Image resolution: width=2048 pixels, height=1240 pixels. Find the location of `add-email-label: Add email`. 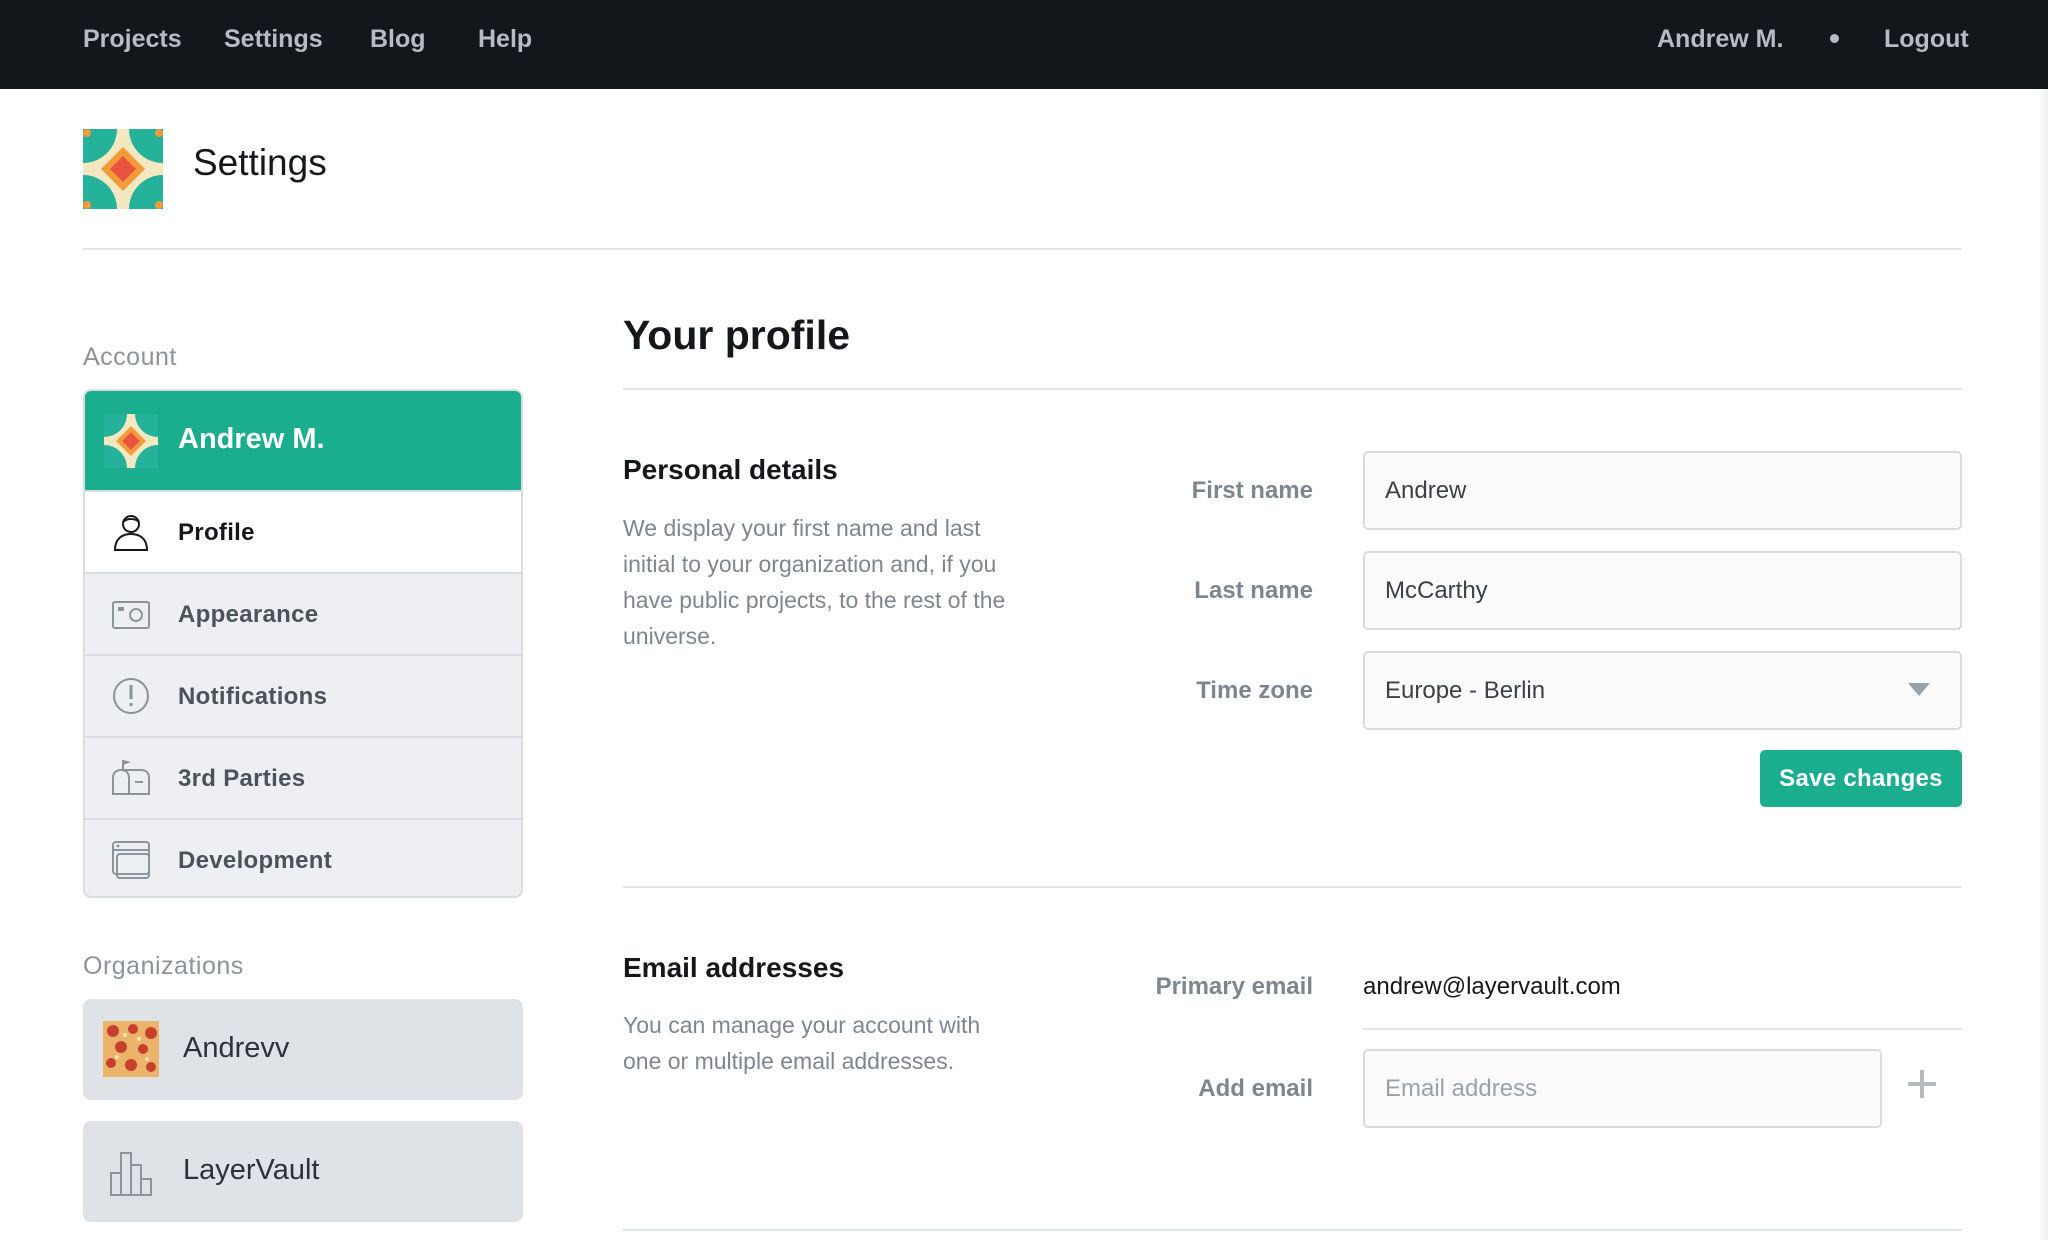

add-email-label: Add email is located at coordinates (1255, 1088).